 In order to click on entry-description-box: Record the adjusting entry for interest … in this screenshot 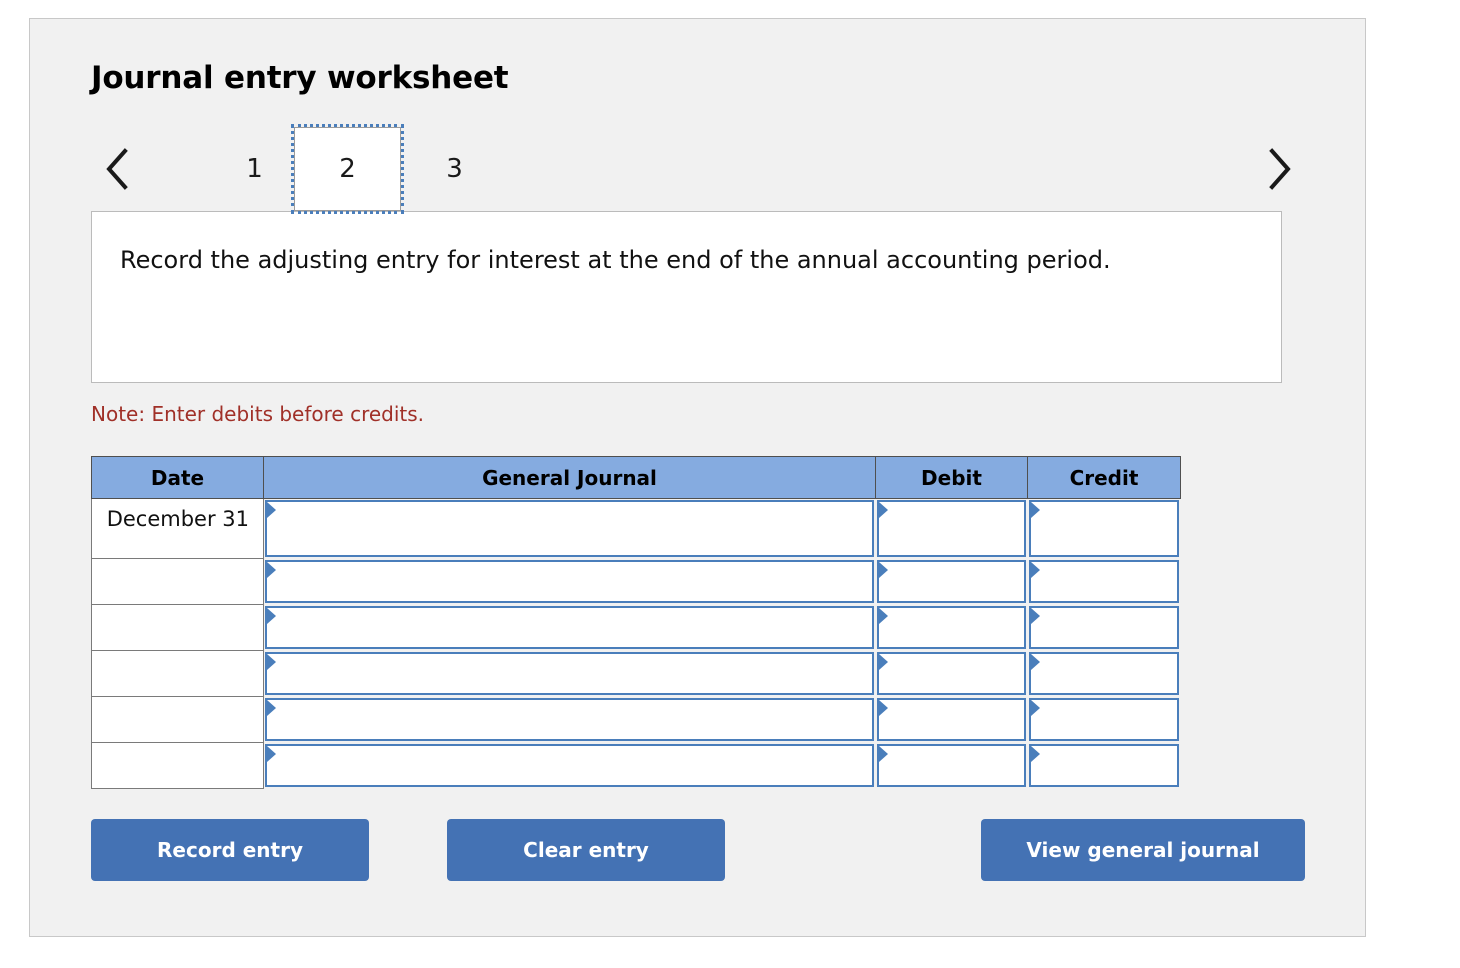, I will do `click(686, 297)`.